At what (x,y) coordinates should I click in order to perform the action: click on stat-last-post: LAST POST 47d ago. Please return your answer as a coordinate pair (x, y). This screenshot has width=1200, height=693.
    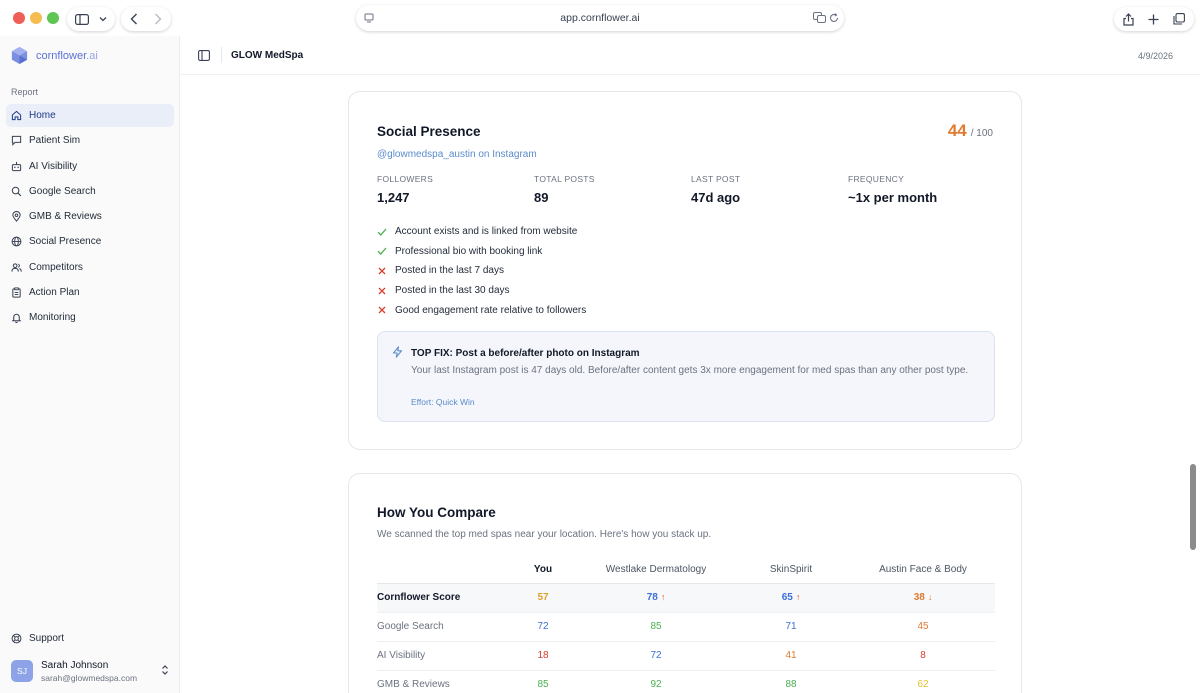
    Looking at the image, I should click on (715, 189).